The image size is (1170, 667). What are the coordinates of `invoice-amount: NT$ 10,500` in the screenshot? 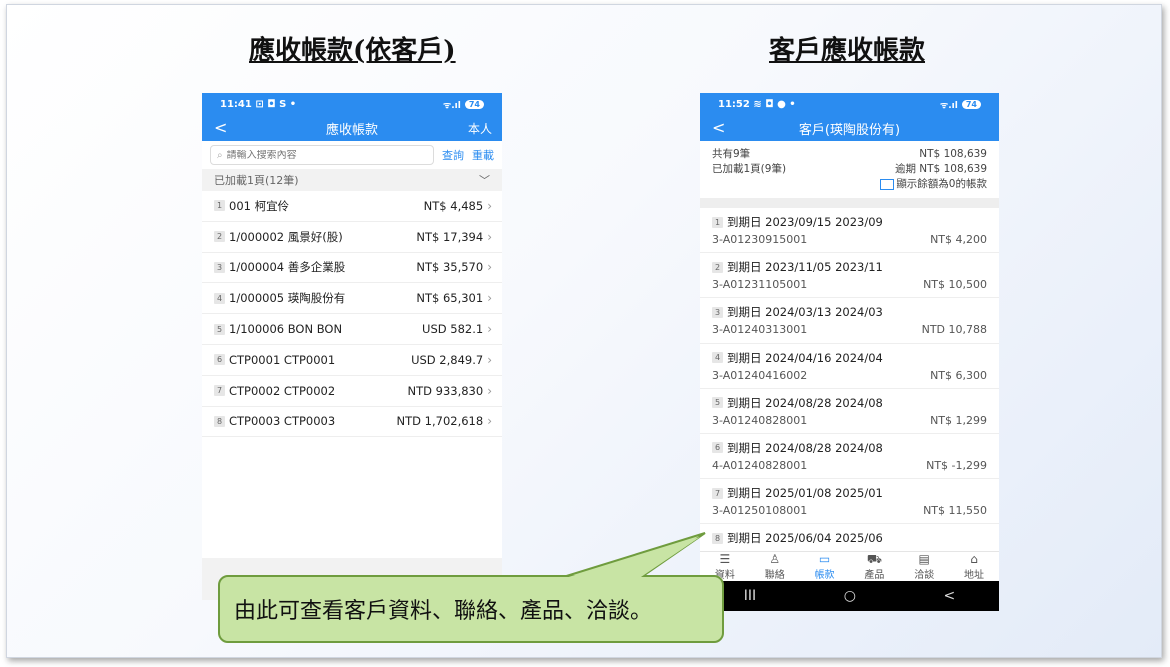 It's located at (955, 285).